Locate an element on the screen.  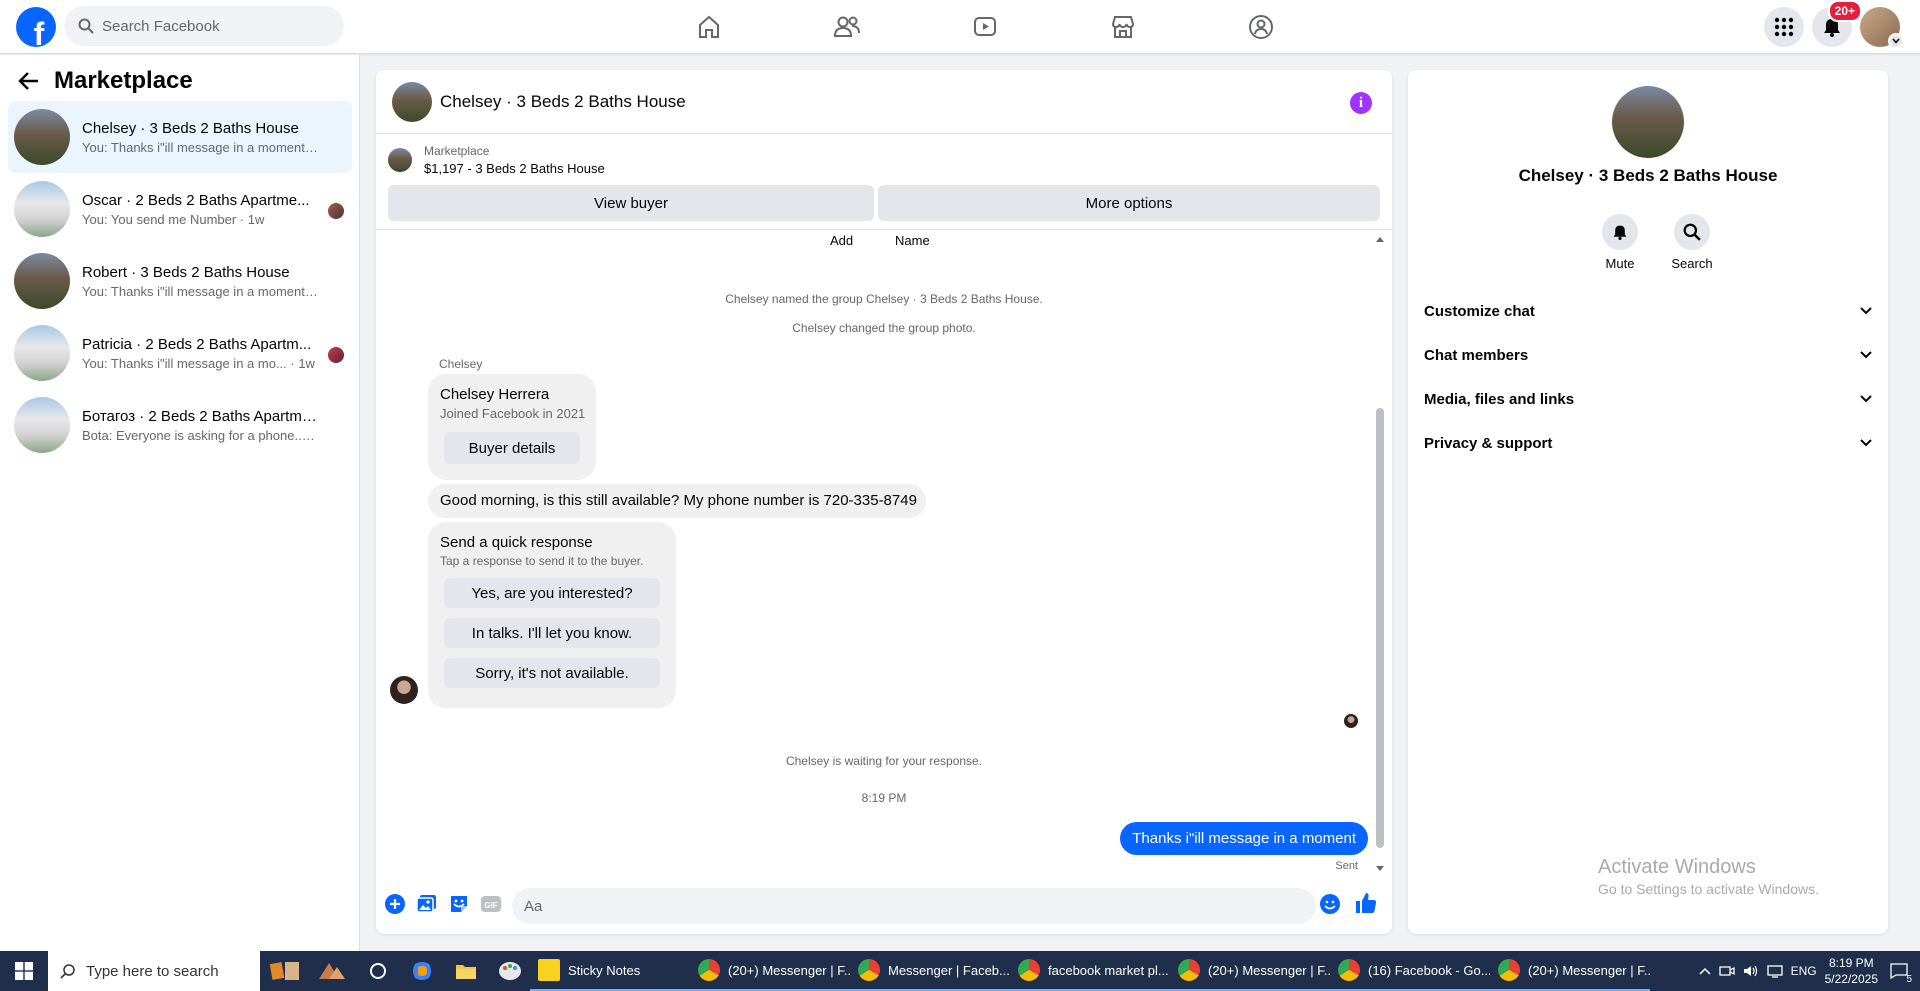
buyer-details-button: Buyer details is located at coordinates (512, 448).